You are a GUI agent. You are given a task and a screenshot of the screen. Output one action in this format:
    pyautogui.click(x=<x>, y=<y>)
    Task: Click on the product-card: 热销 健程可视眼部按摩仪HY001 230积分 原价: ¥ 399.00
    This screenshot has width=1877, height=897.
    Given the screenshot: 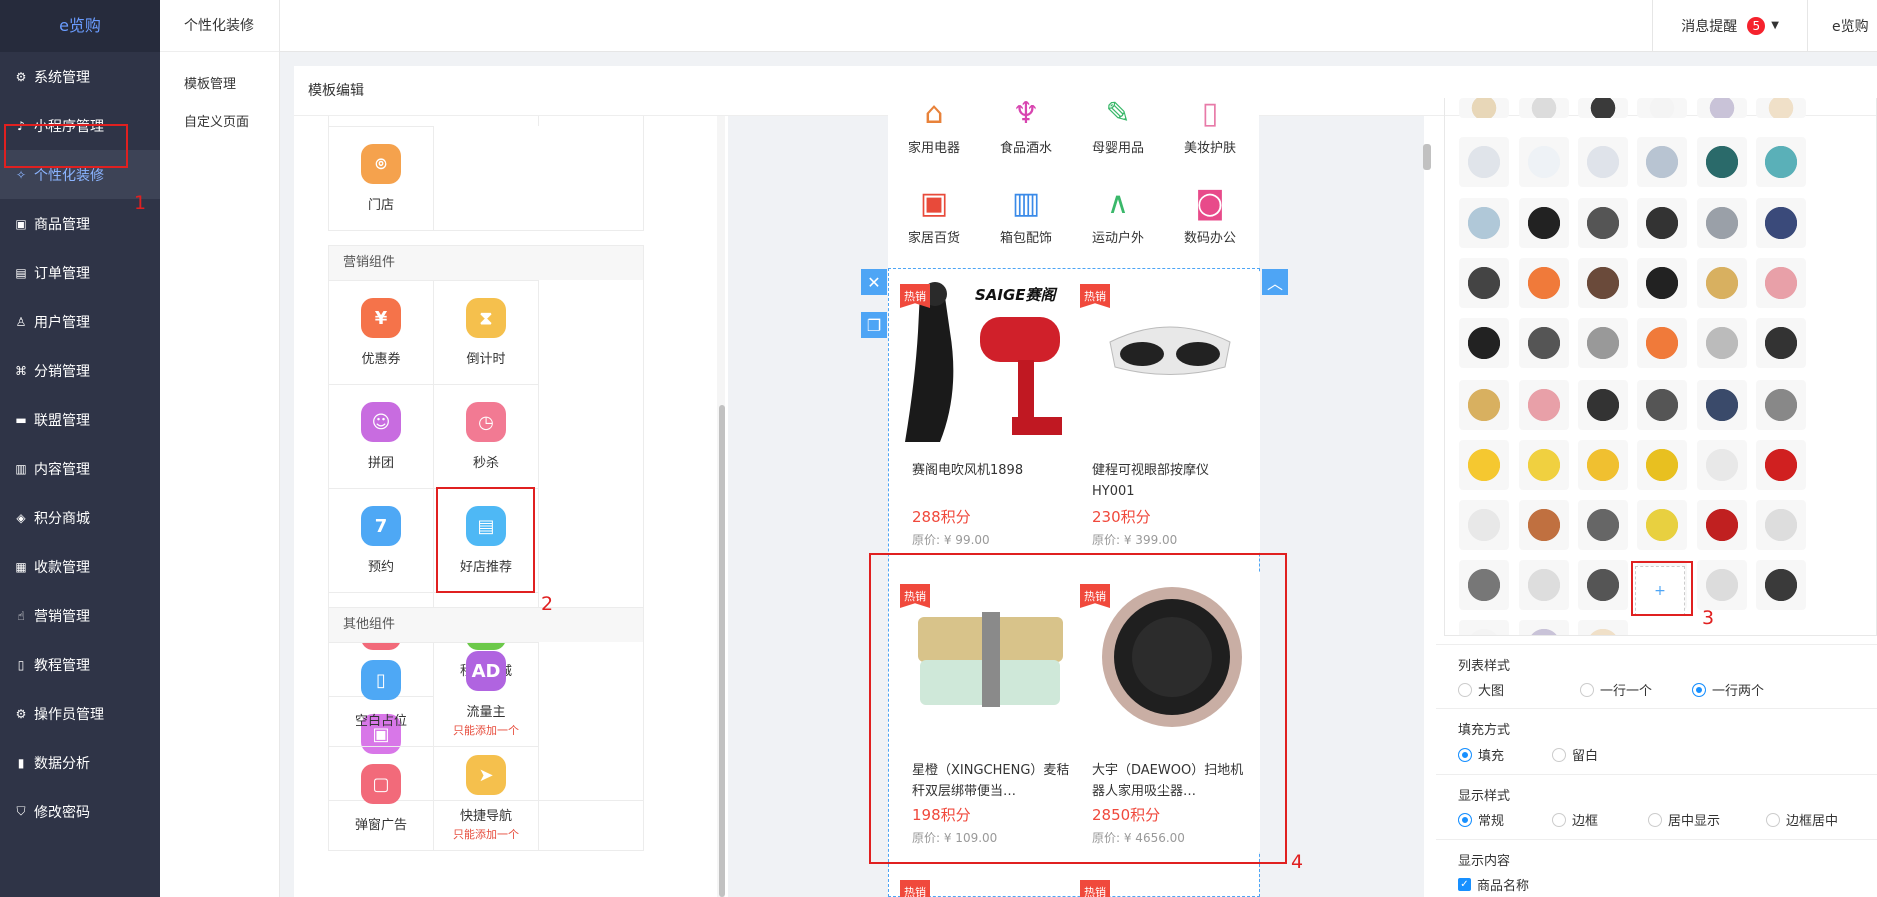 What is the action you would take?
    pyautogui.click(x=1170, y=412)
    